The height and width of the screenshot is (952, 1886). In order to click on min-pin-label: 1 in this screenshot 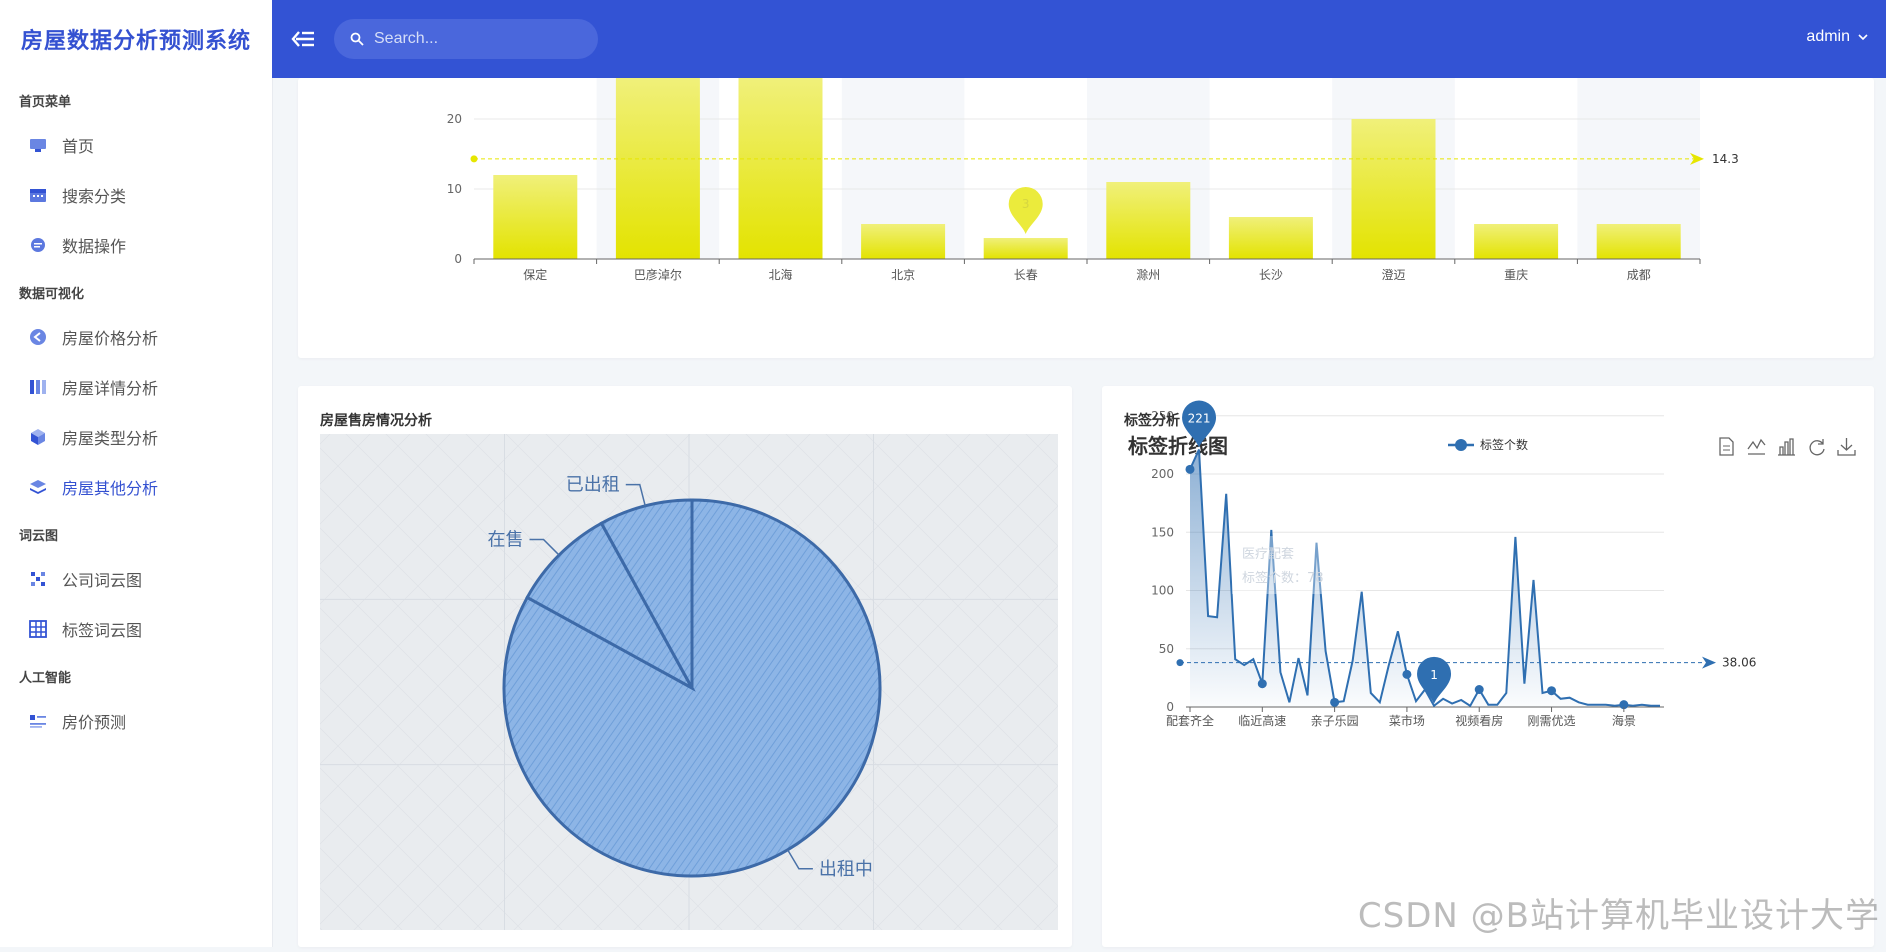, I will do `click(1434, 675)`.